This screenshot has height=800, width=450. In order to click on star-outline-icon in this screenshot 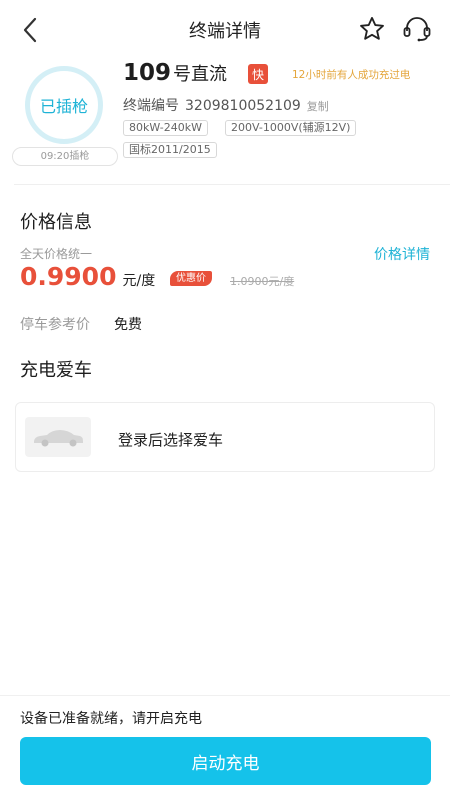, I will do `click(372, 28)`.